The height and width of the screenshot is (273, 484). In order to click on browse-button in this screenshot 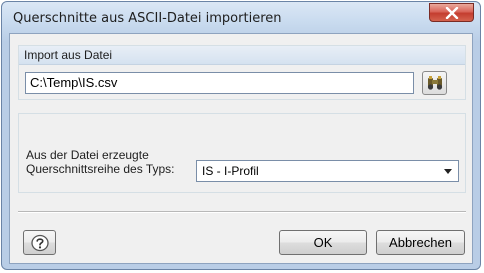, I will do `click(434, 83)`.